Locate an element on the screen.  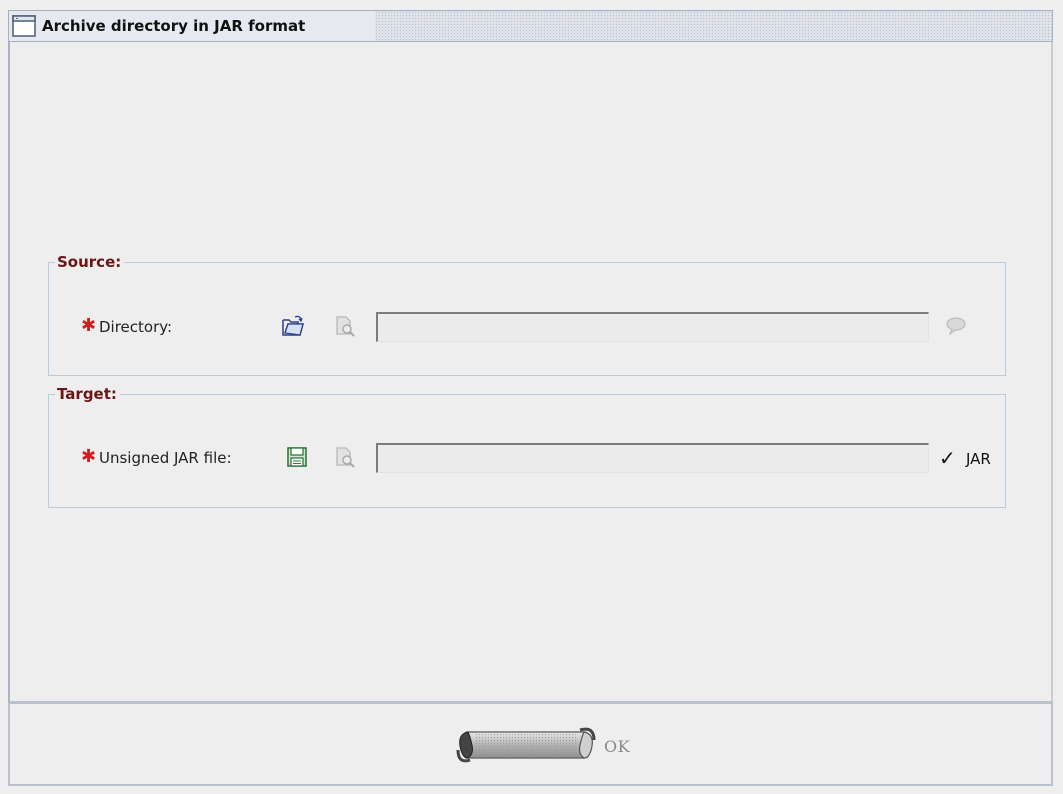
button-bar: OK is located at coordinates (530, 744).